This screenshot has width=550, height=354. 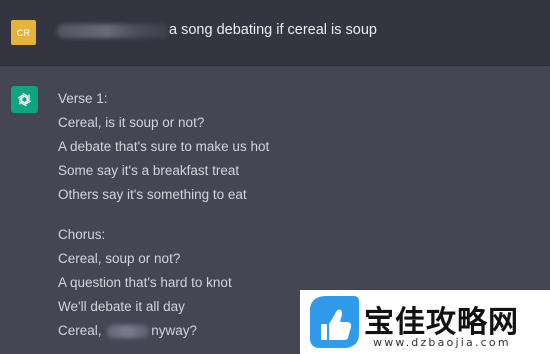 I want to click on chorus-line: We'll debate it all day, so click(x=121, y=306).